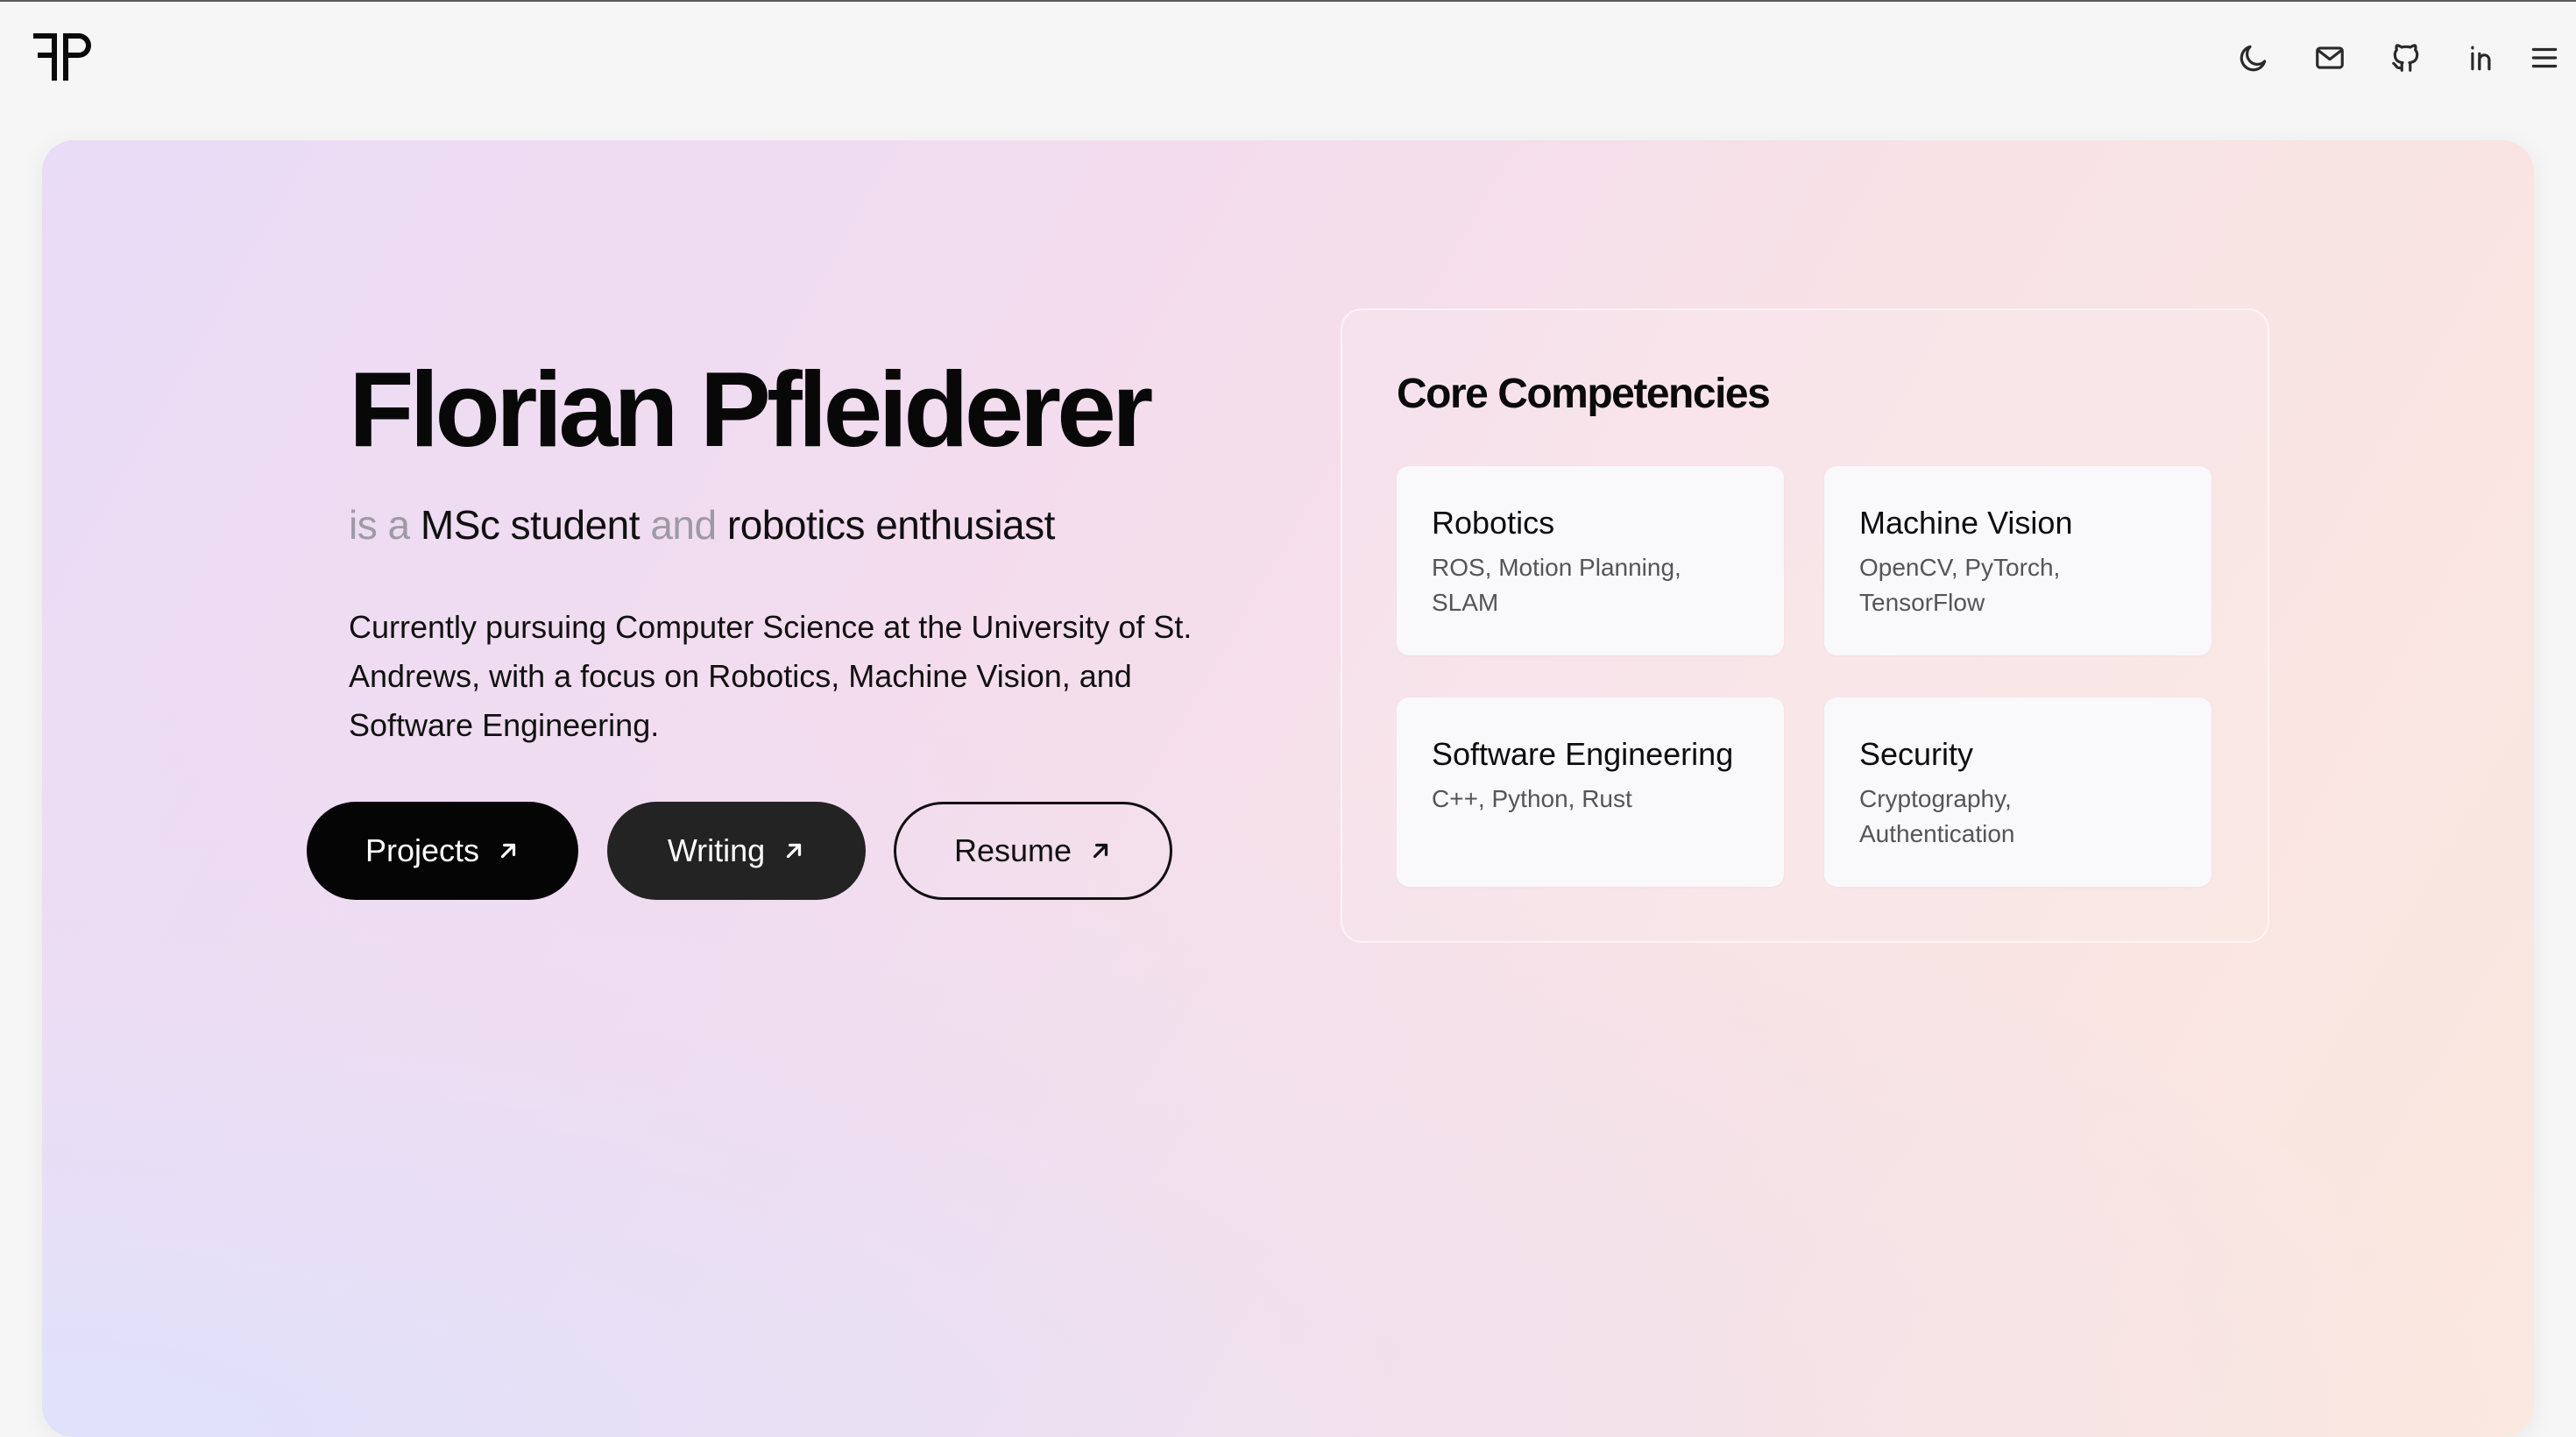  I want to click on writing-button-label: Writing, so click(716, 850).